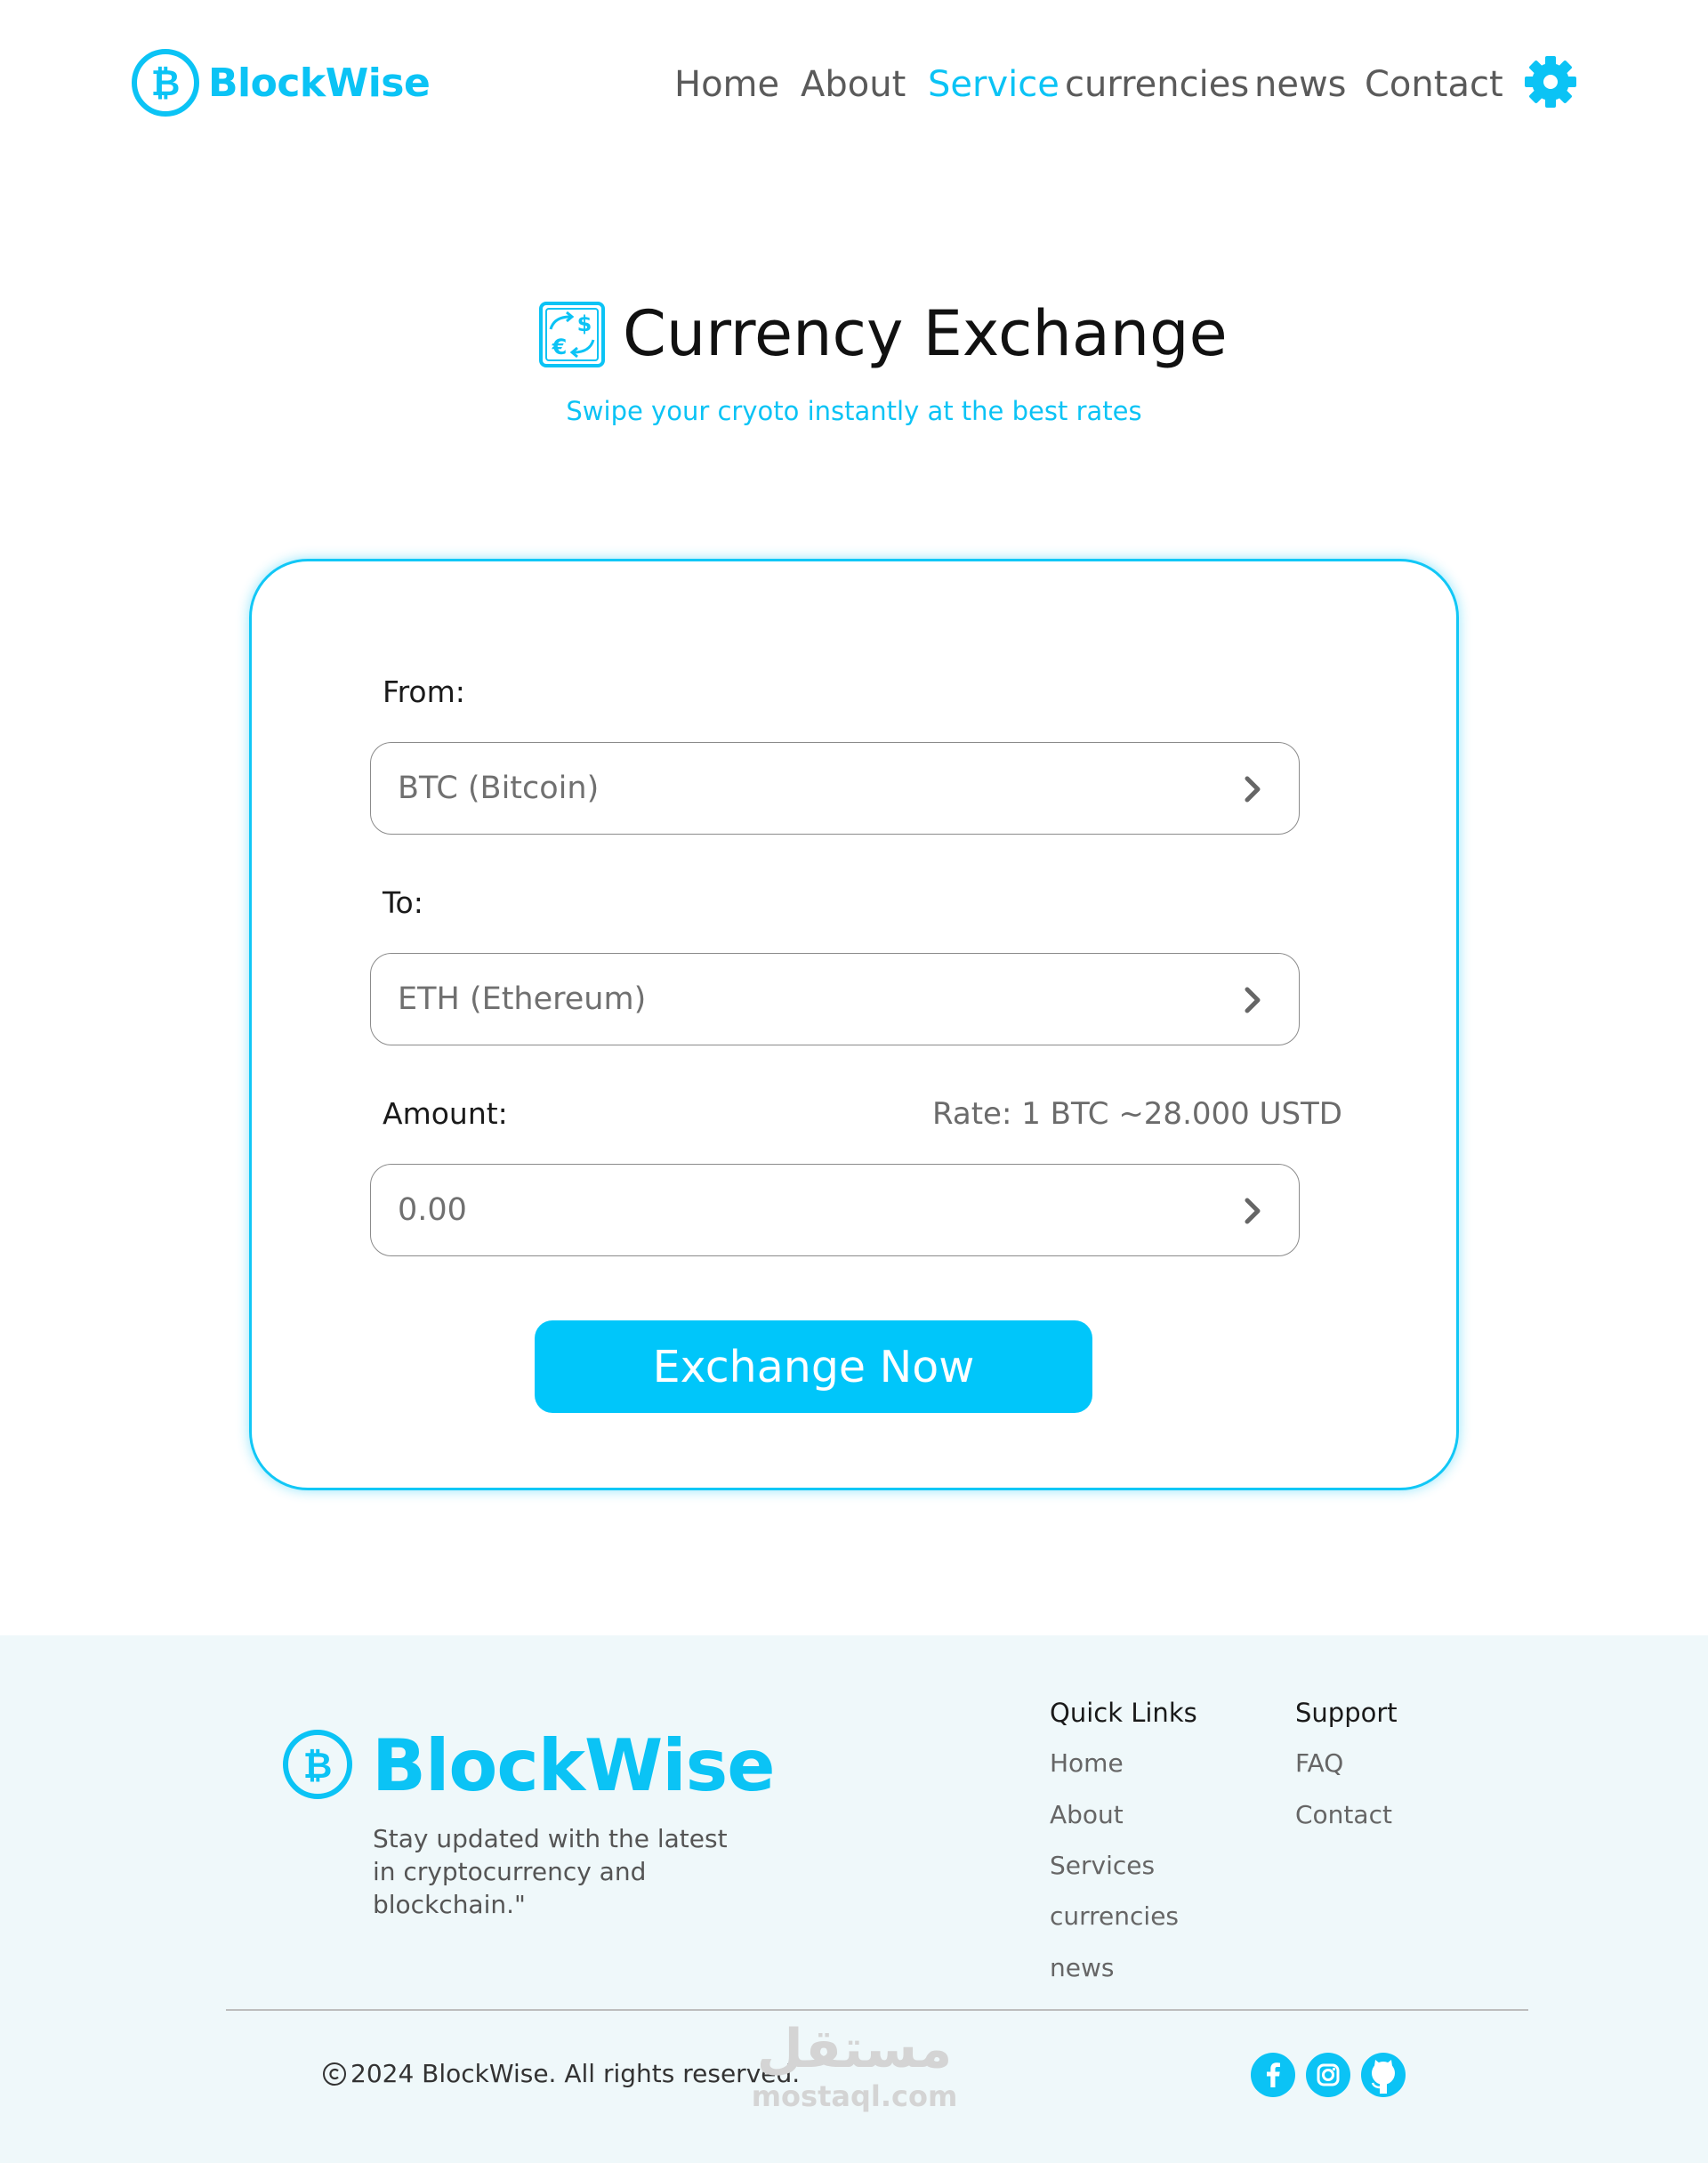 The image size is (1708, 2163). What do you see at coordinates (445, 1113) in the screenshot?
I see `amount-label: Amount:` at bounding box center [445, 1113].